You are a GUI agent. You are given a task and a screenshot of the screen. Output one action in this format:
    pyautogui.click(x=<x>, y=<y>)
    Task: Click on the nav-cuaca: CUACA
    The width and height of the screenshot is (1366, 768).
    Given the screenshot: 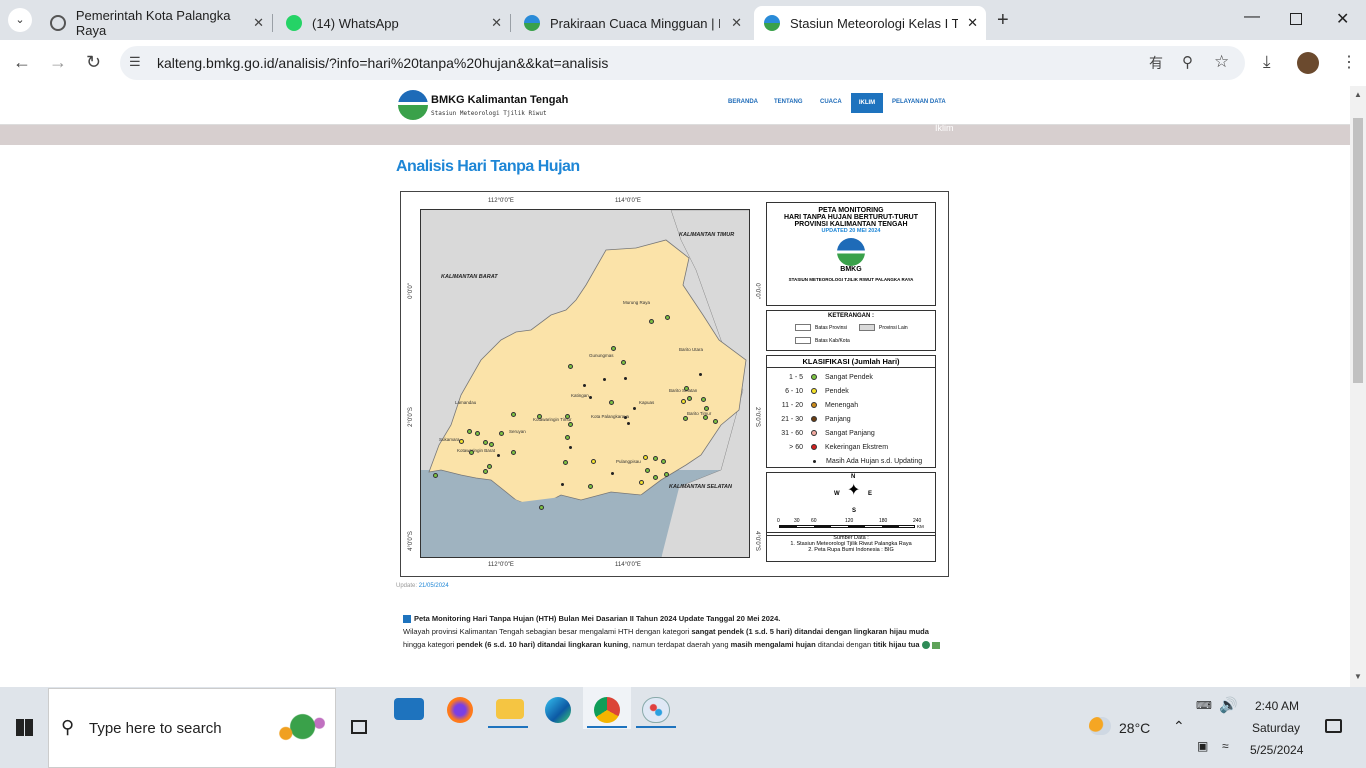 What is the action you would take?
    pyautogui.click(x=831, y=102)
    